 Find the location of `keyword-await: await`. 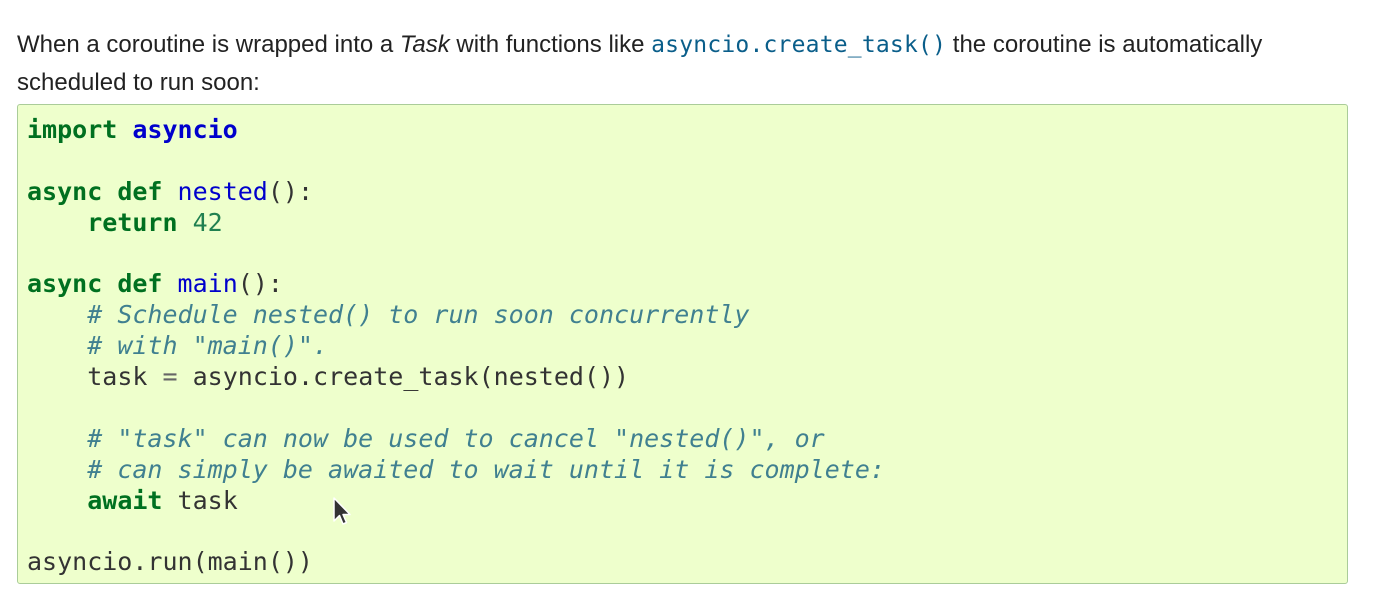

keyword-await: await is located at coordinates (125, 500).